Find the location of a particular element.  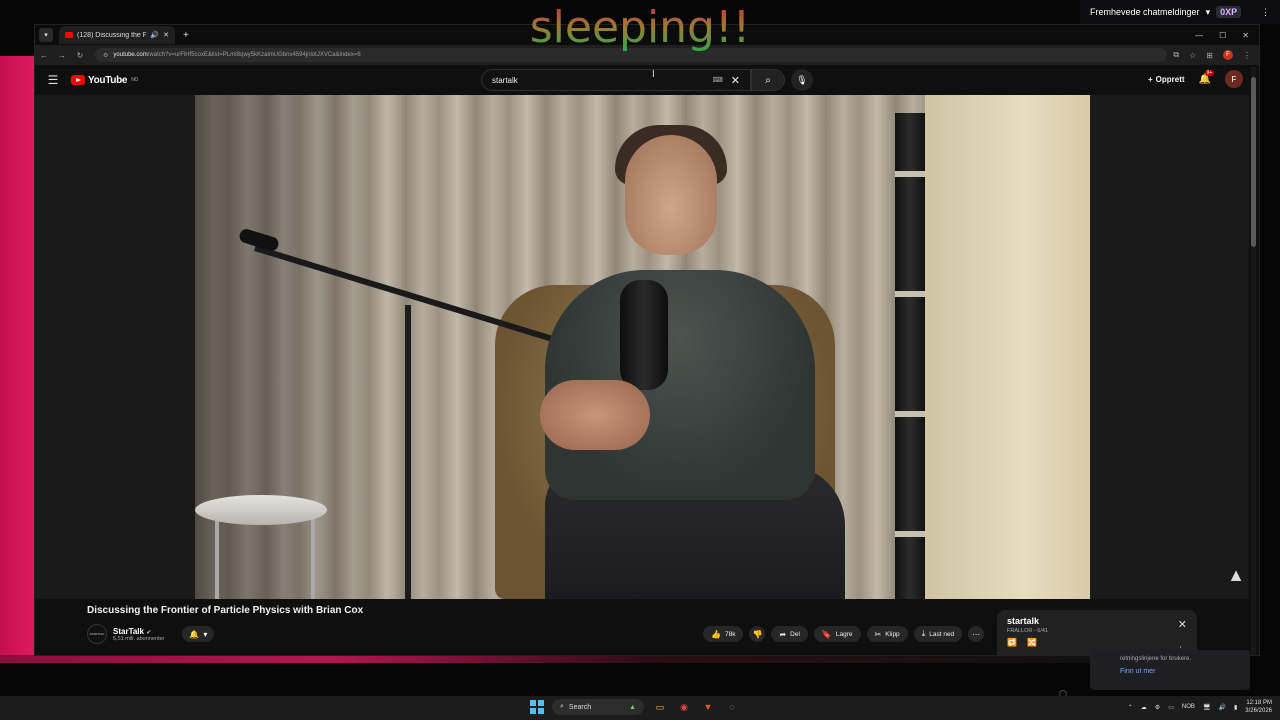

speaker-icon: 🔊 is located at coordinates (154, 35).